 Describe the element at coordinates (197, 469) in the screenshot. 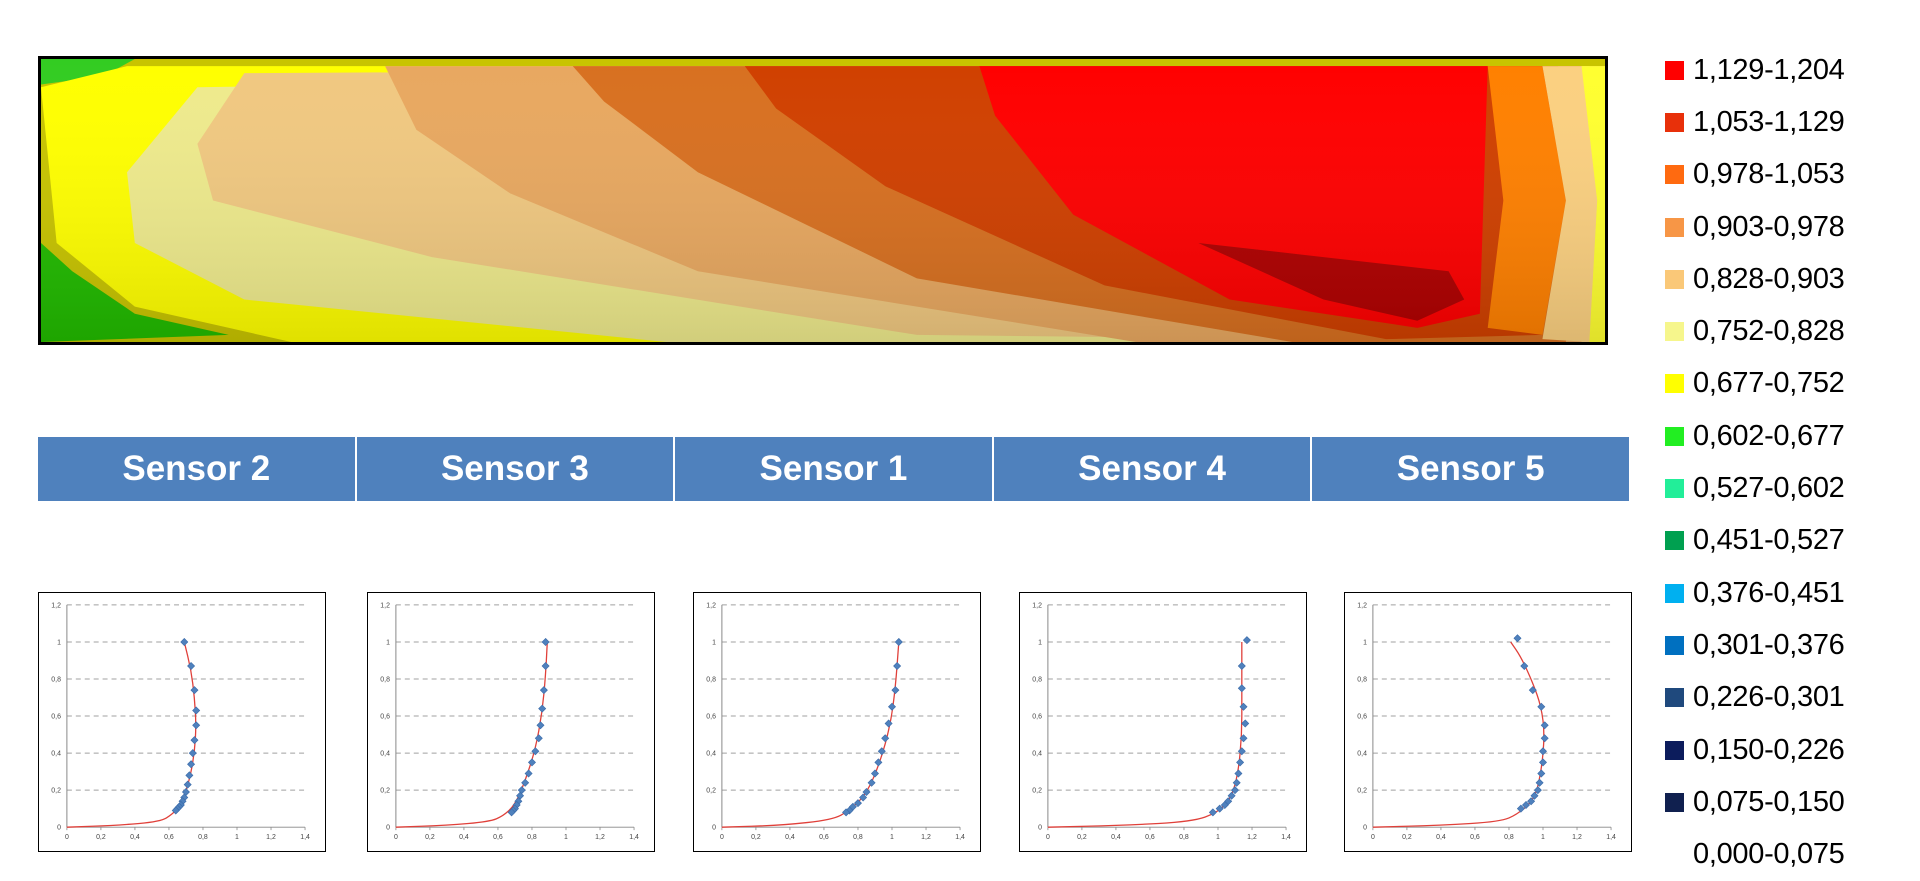

I see `sensor-header-2: Sensor 2` at that location.